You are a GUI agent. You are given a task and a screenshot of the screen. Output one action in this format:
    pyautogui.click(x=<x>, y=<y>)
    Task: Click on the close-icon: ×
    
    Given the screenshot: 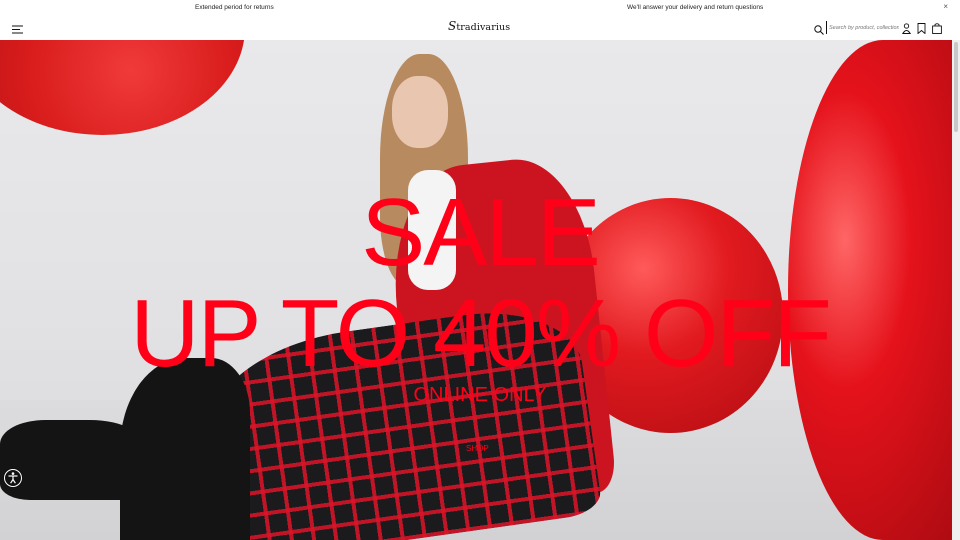 What is the action you would take?
    pyautogui.click(x=945, y=6)
    